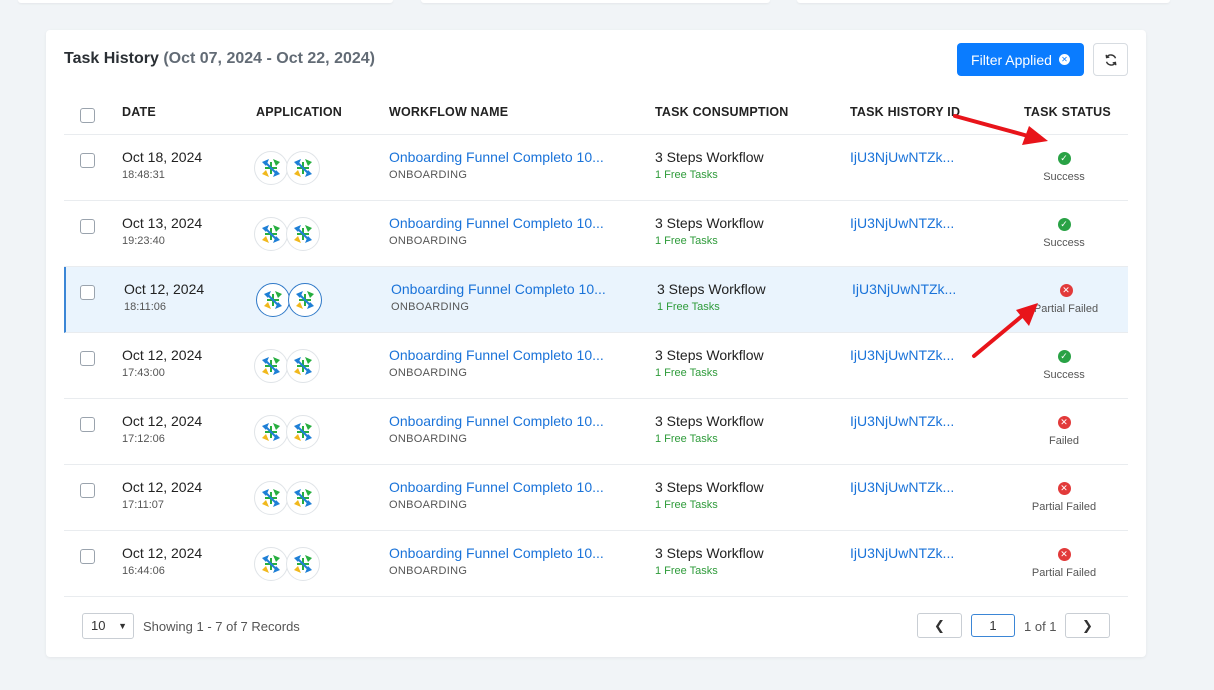 This screenshot has width=1214, height=690. What do you see at coordinates (139, 112) in the screenshot?
I see `column-date: DATE` at bounding box center [139, 112].